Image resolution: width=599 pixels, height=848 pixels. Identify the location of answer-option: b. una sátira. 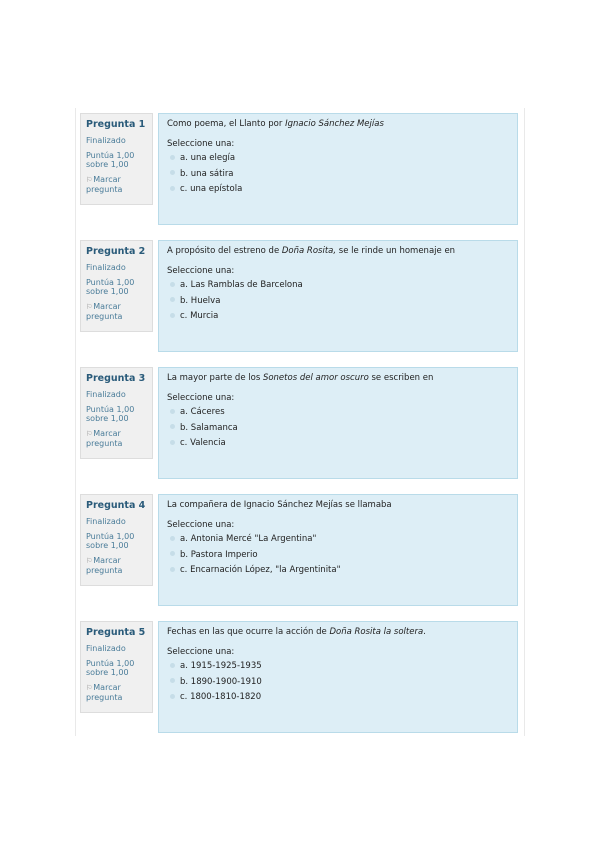
(338, 175).